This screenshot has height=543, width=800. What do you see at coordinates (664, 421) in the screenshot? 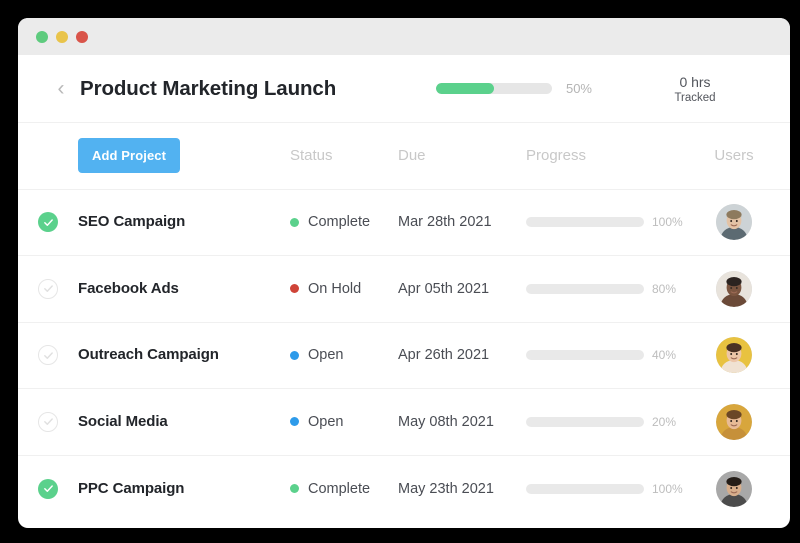
I see `progress-percent-label: 20%` at bounding box center [664, 421].